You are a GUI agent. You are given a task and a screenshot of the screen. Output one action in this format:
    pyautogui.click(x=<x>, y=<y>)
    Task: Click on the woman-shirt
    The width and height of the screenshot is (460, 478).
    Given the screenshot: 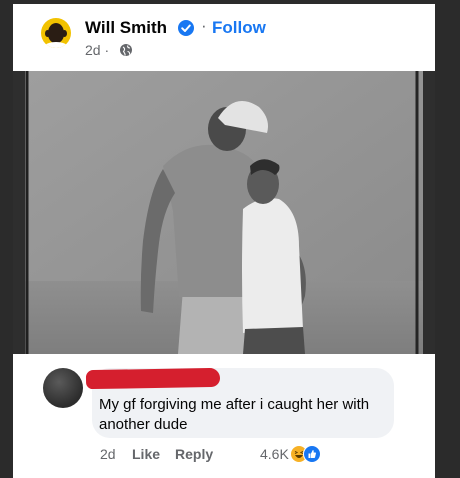 What is the action you would take?
    pyautogui.click(x=272, y=265)
    